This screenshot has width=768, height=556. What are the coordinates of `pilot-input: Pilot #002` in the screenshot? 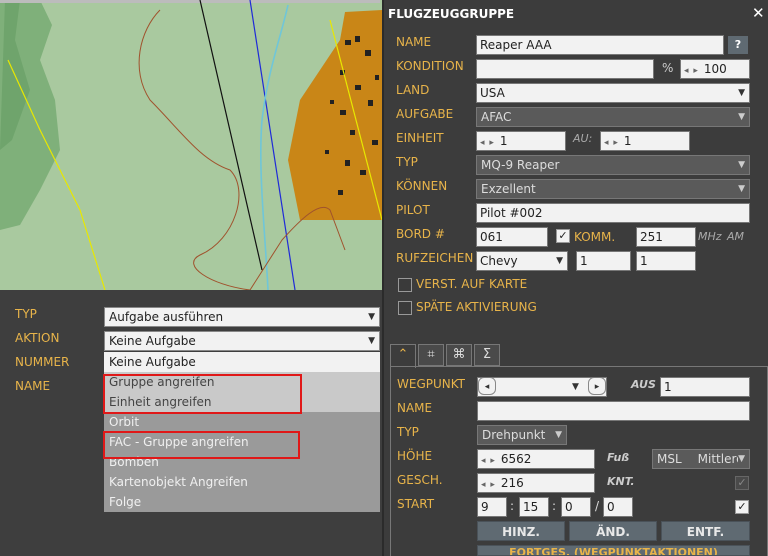 It's located at (613, 213).